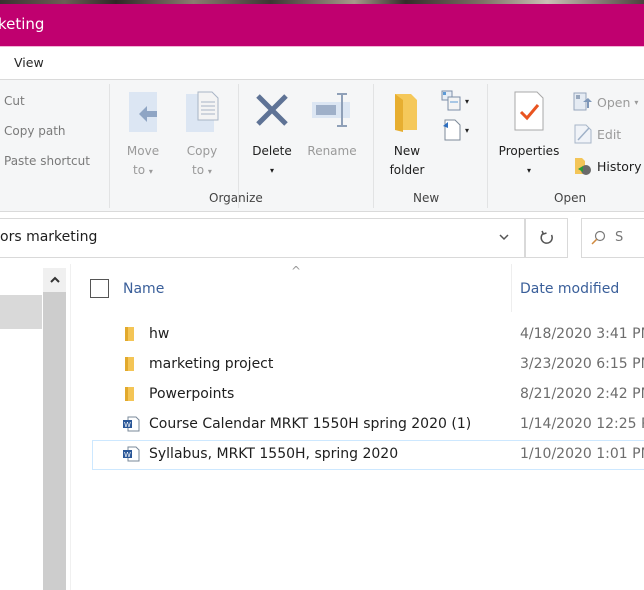 This screenshot has width=644, height=590. I want to click on column-name: Name, so click(143, 289).